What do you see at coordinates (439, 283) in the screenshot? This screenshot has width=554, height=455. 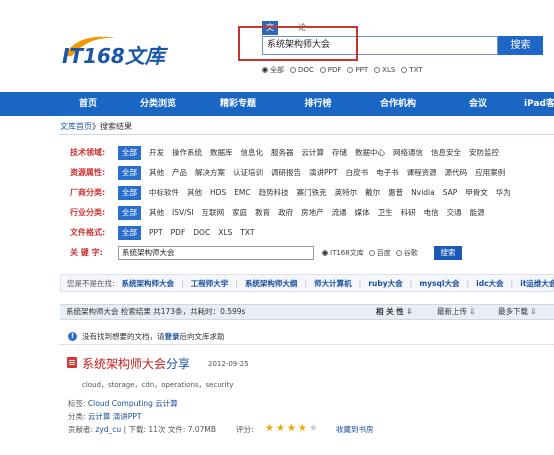 I see `related-link: mysql大会` at bounding box center [439, 283].